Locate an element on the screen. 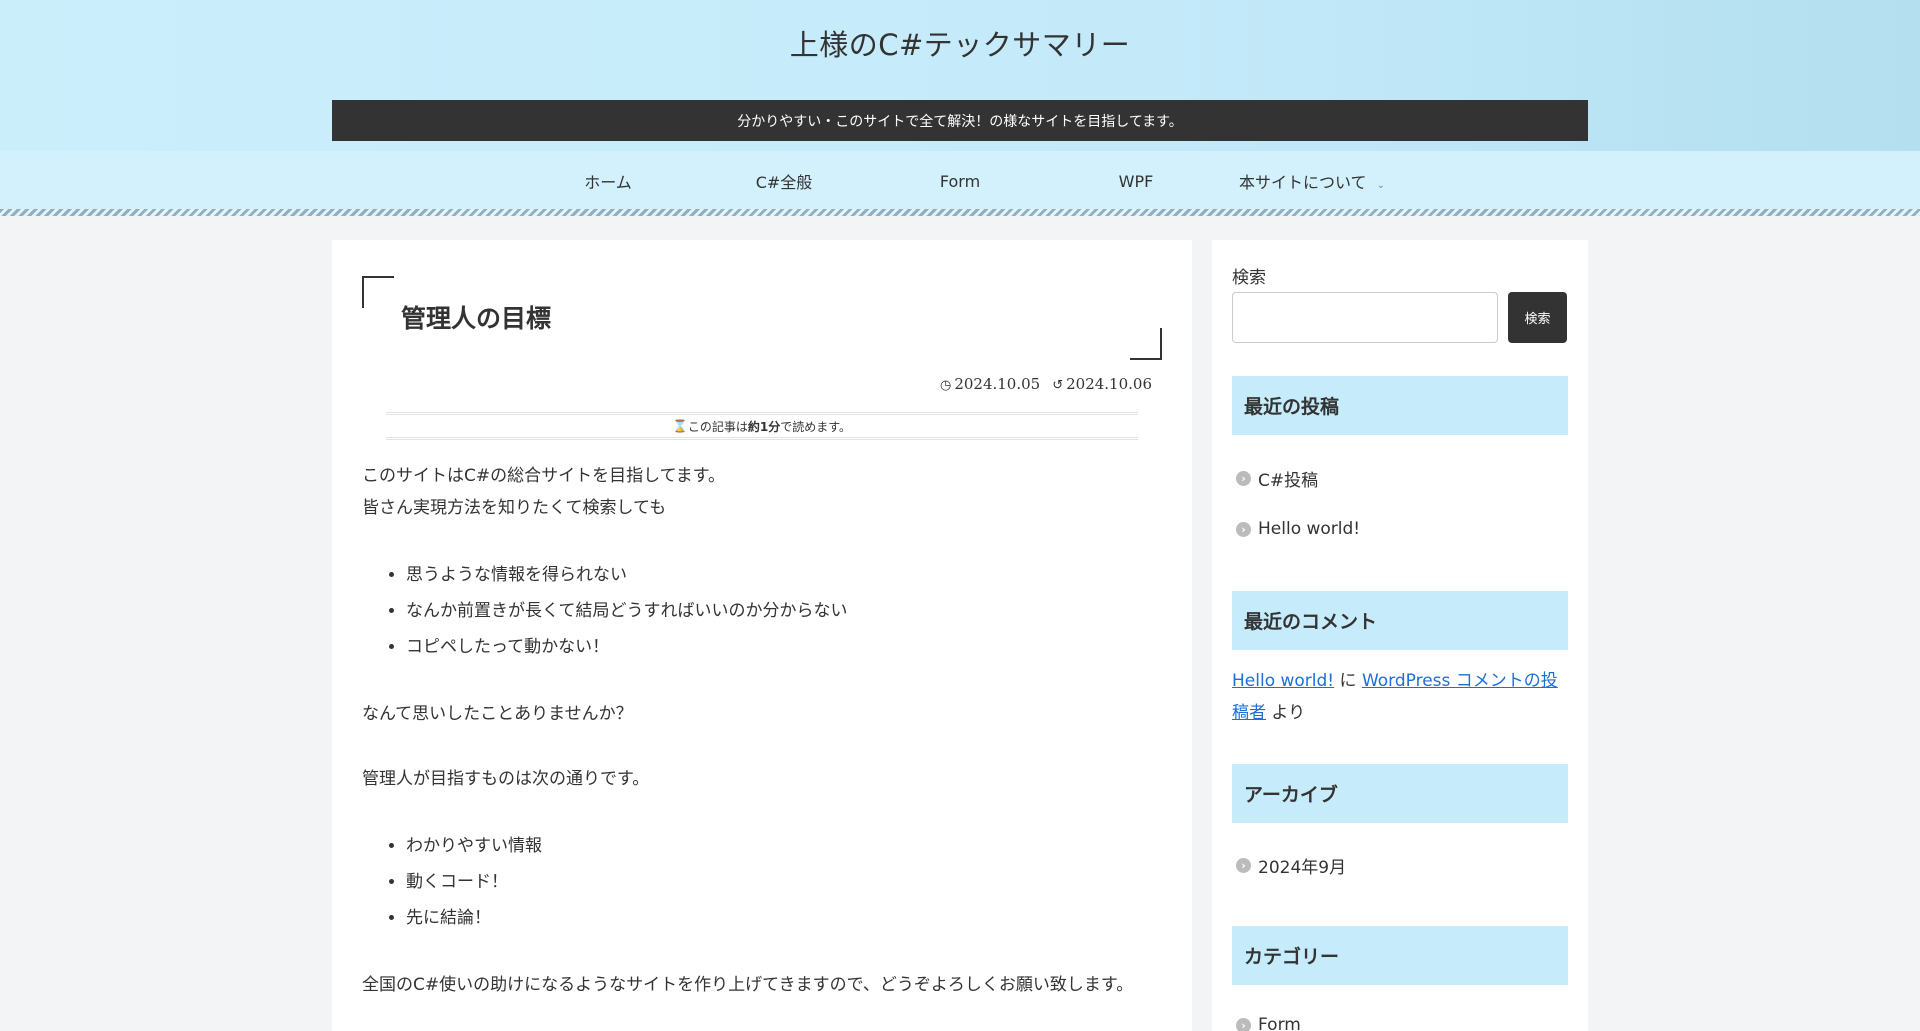 The image size is (1920, 1031). intro-line-2: 皆さん実現方法を知りたくて検索しても is located at coordinates (514, 508).